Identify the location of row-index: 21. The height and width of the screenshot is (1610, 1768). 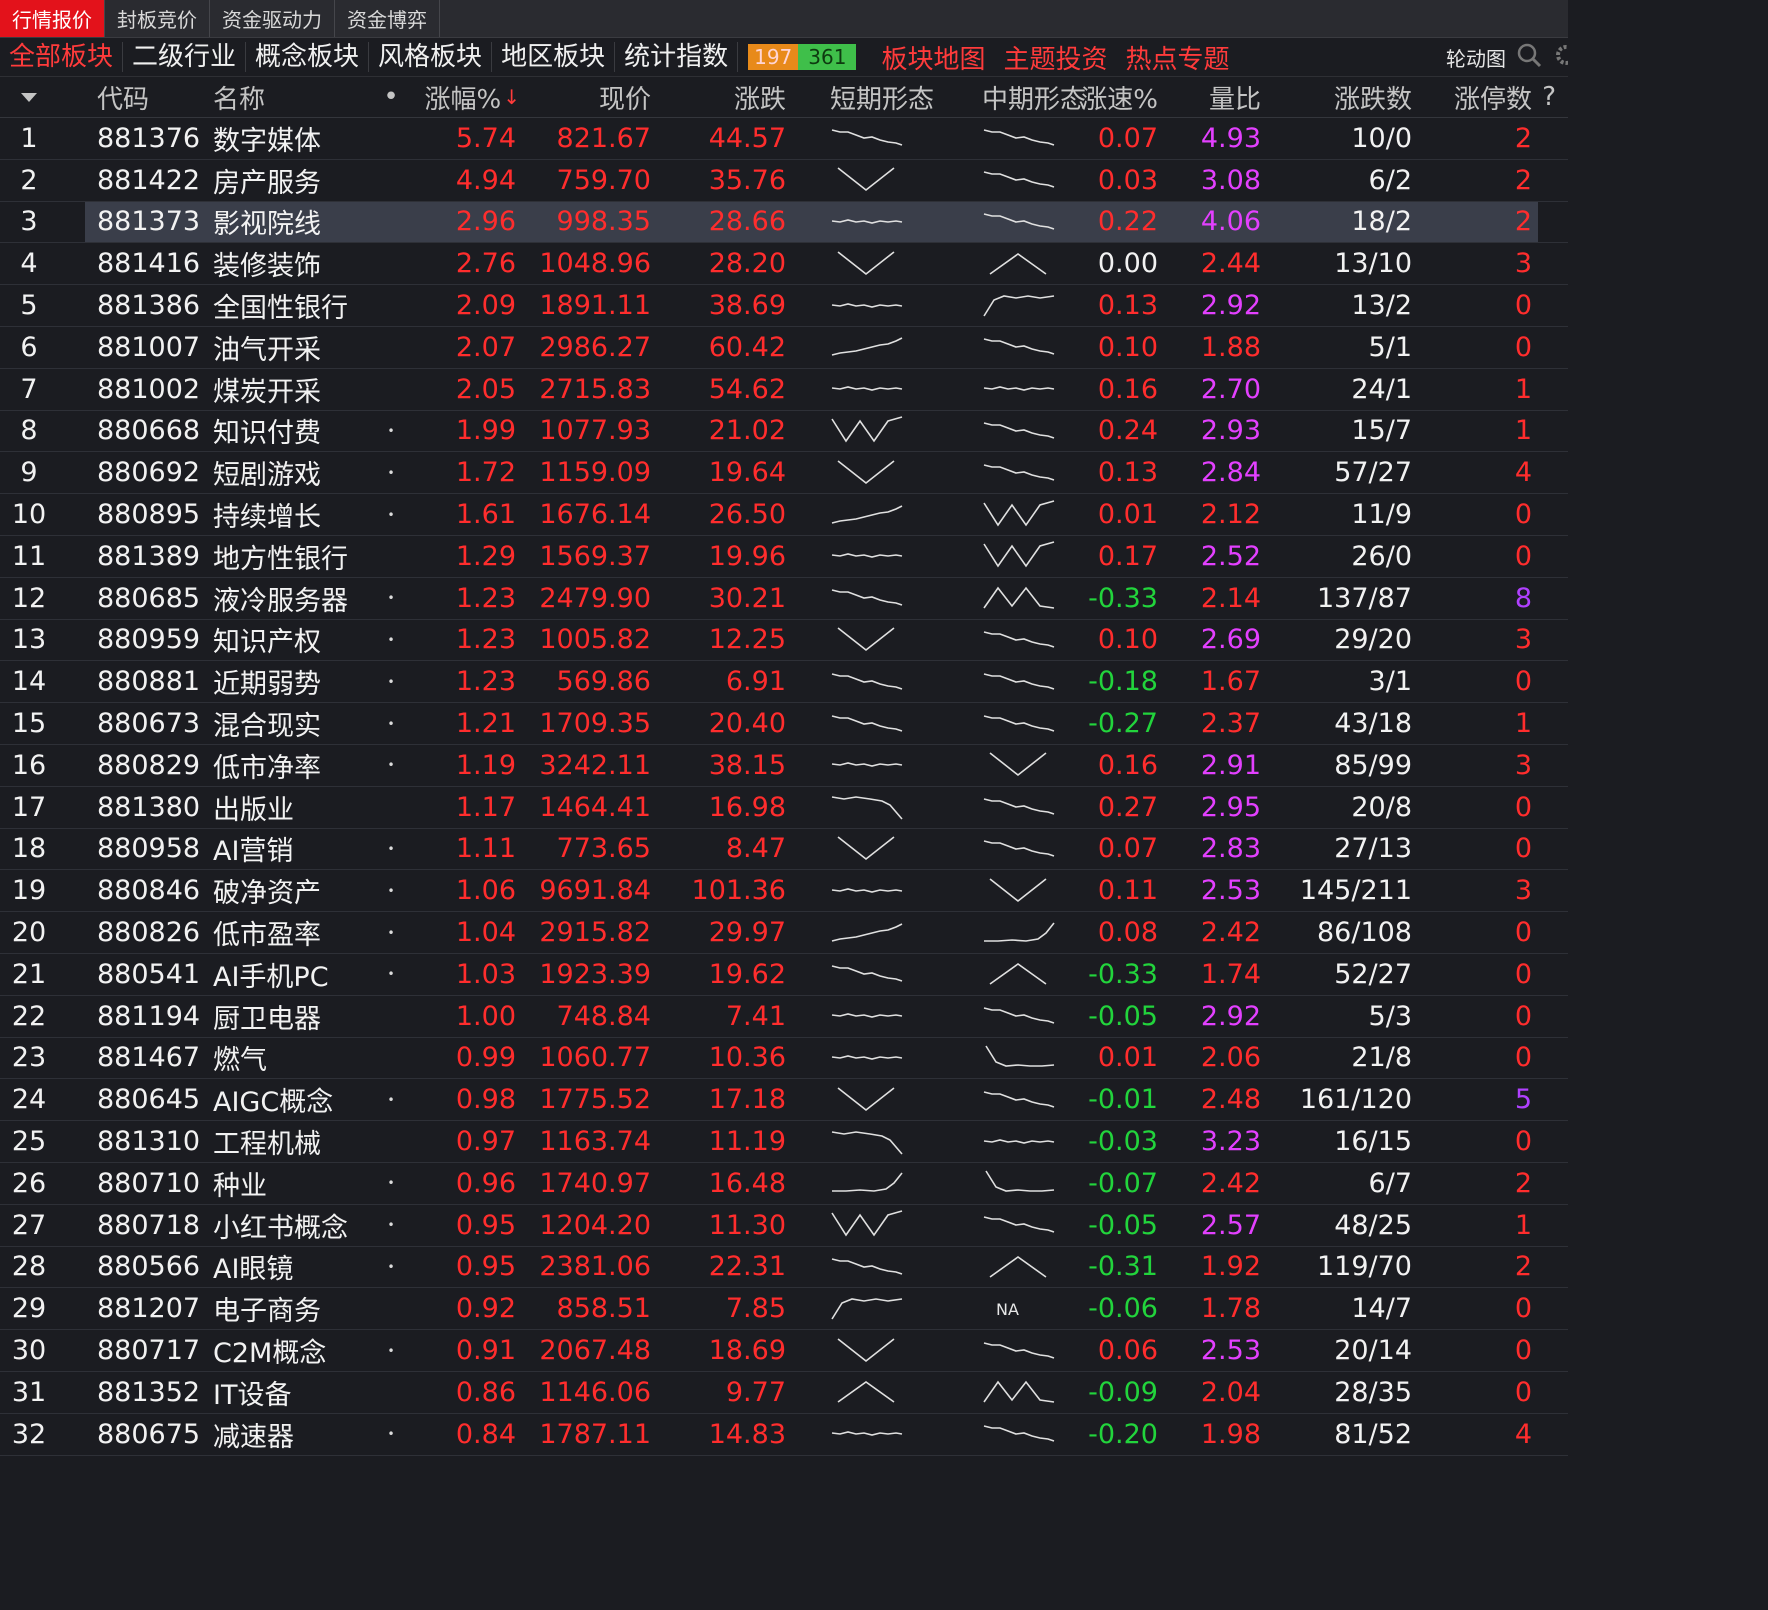
(29, 974).